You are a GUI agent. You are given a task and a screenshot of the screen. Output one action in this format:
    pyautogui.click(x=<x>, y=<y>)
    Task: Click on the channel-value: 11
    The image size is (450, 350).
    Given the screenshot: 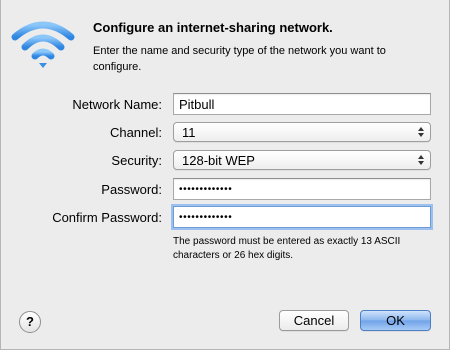 What is the action you would take?
    pyautogui.click(x=189, y=132)
    